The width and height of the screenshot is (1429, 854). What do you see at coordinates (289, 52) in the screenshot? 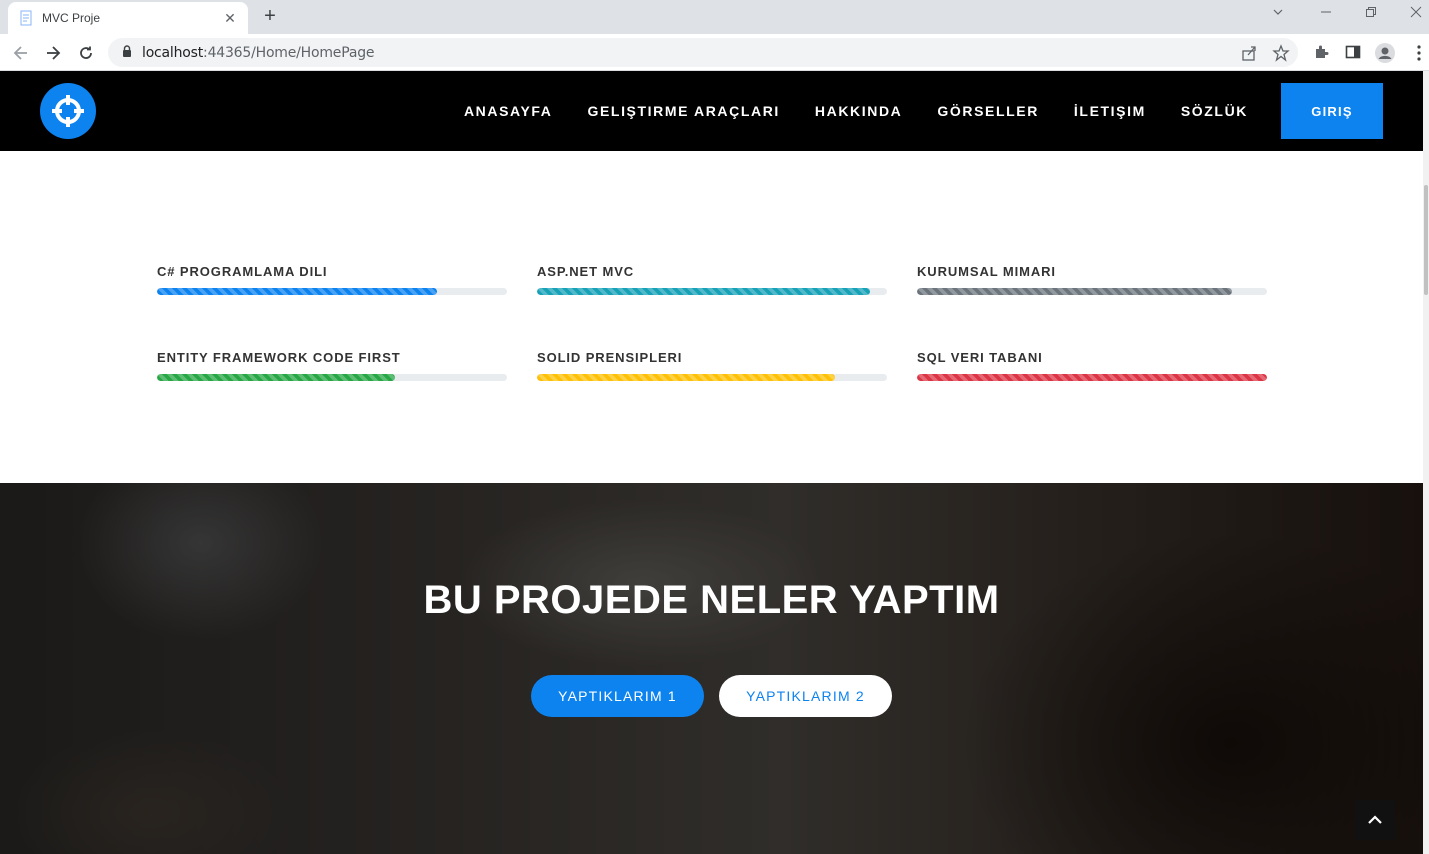
I see `url-path: :44365/Home/HomePage` at bounding box center [289, 52].